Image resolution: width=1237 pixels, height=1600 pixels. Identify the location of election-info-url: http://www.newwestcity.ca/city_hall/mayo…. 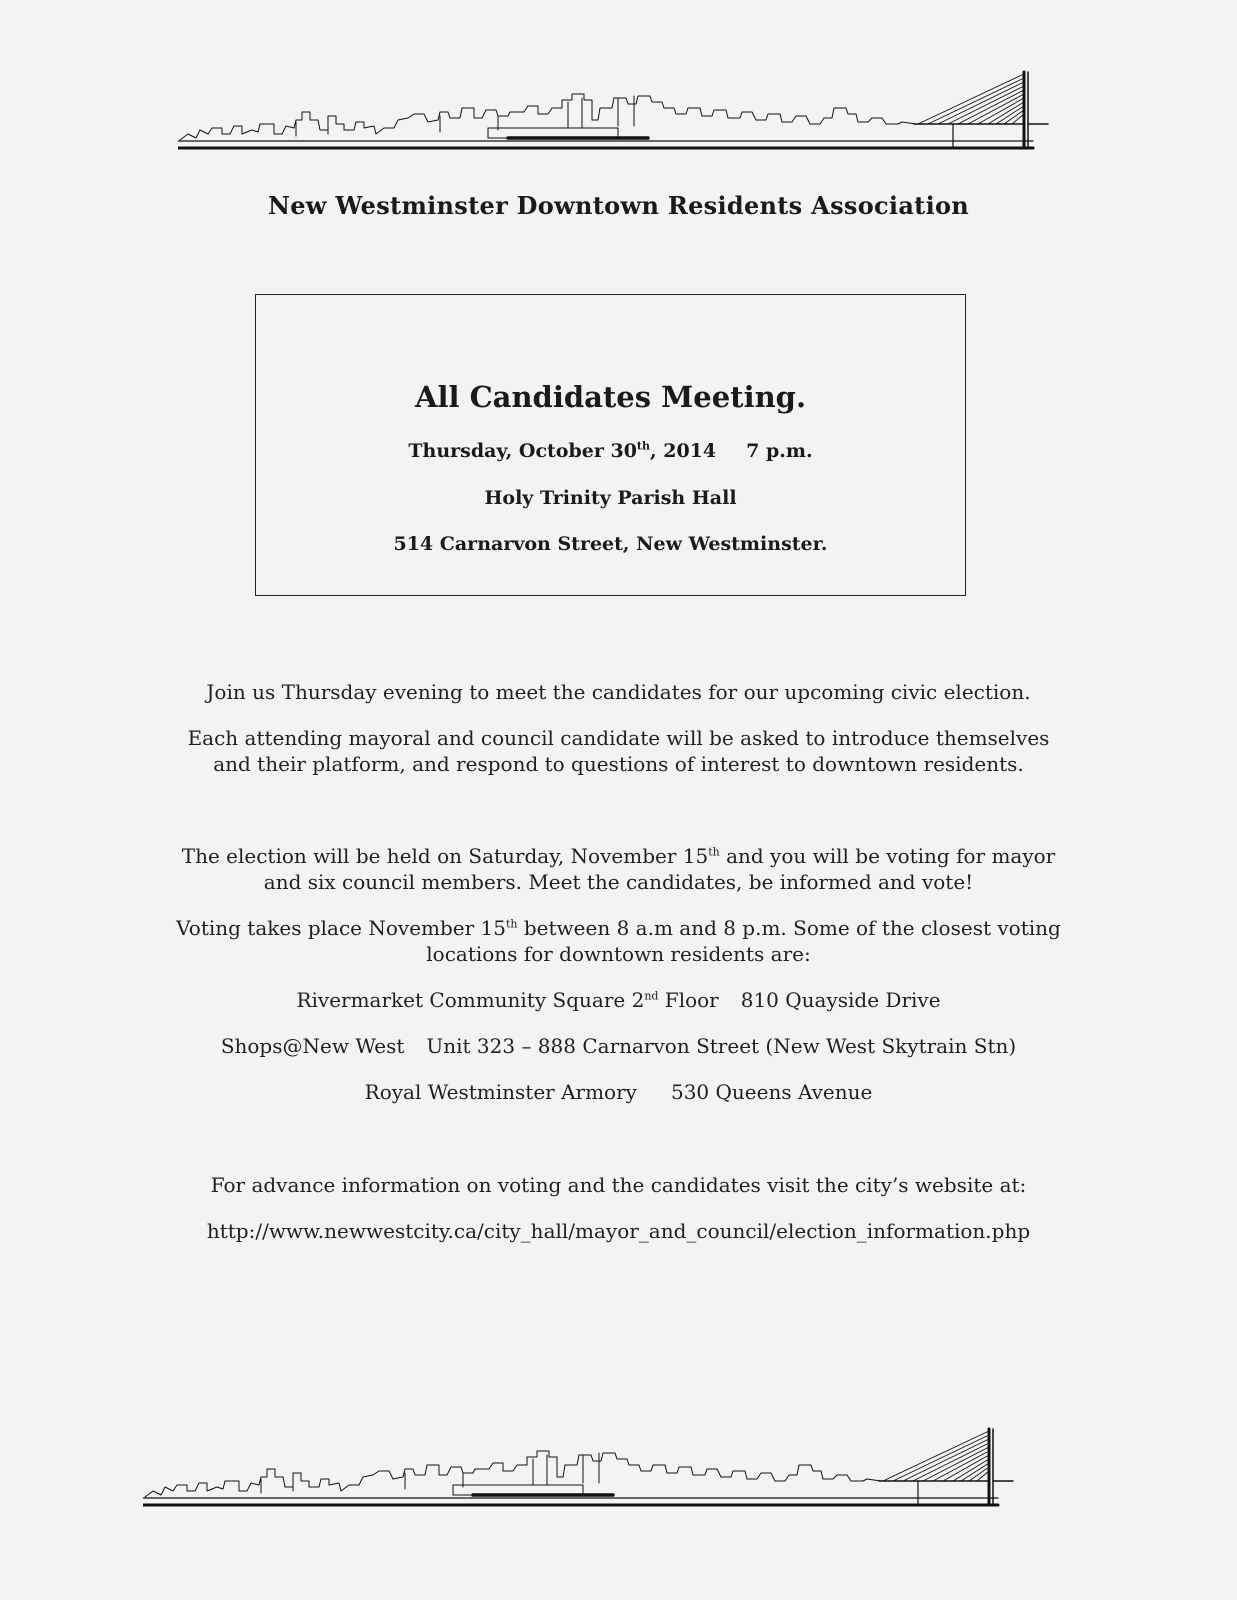
(618, 1231).